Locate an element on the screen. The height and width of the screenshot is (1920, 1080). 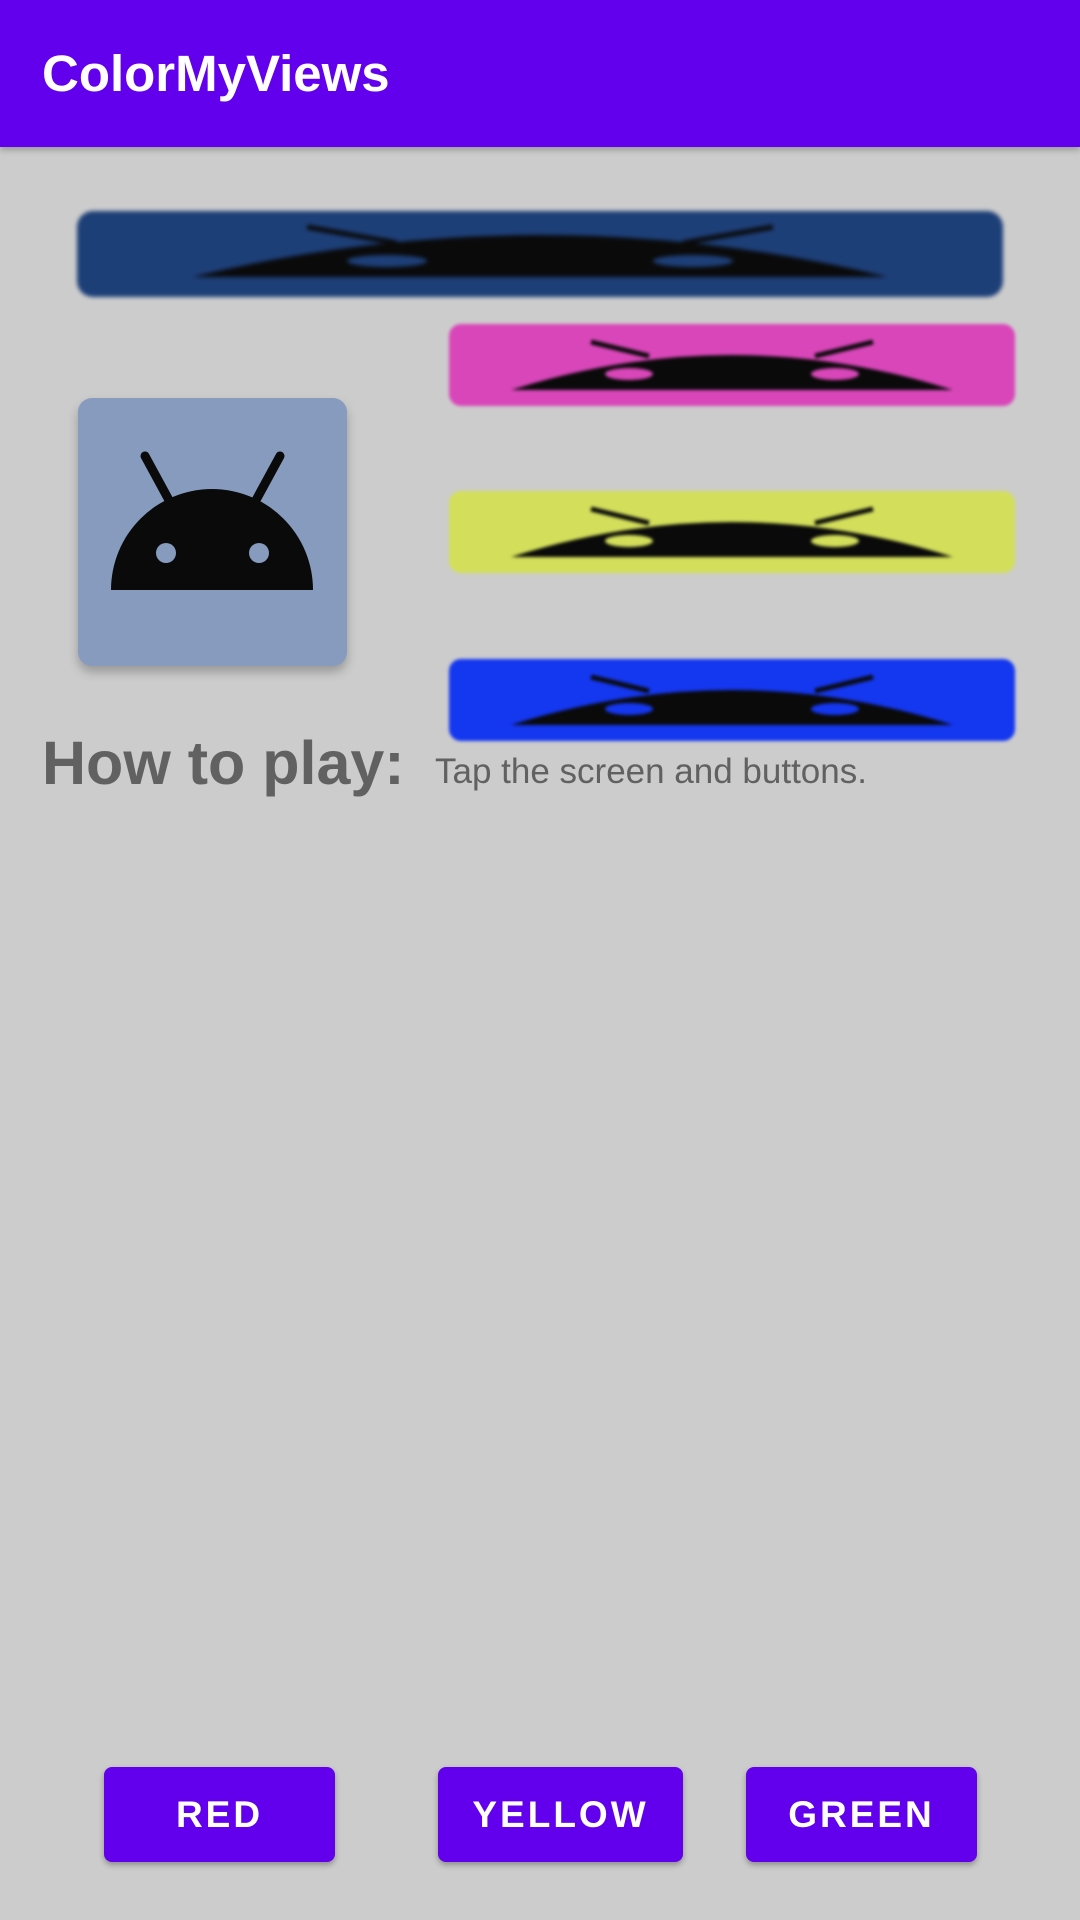
app-title: ColorMyViews is located at coordinates (216, 73).